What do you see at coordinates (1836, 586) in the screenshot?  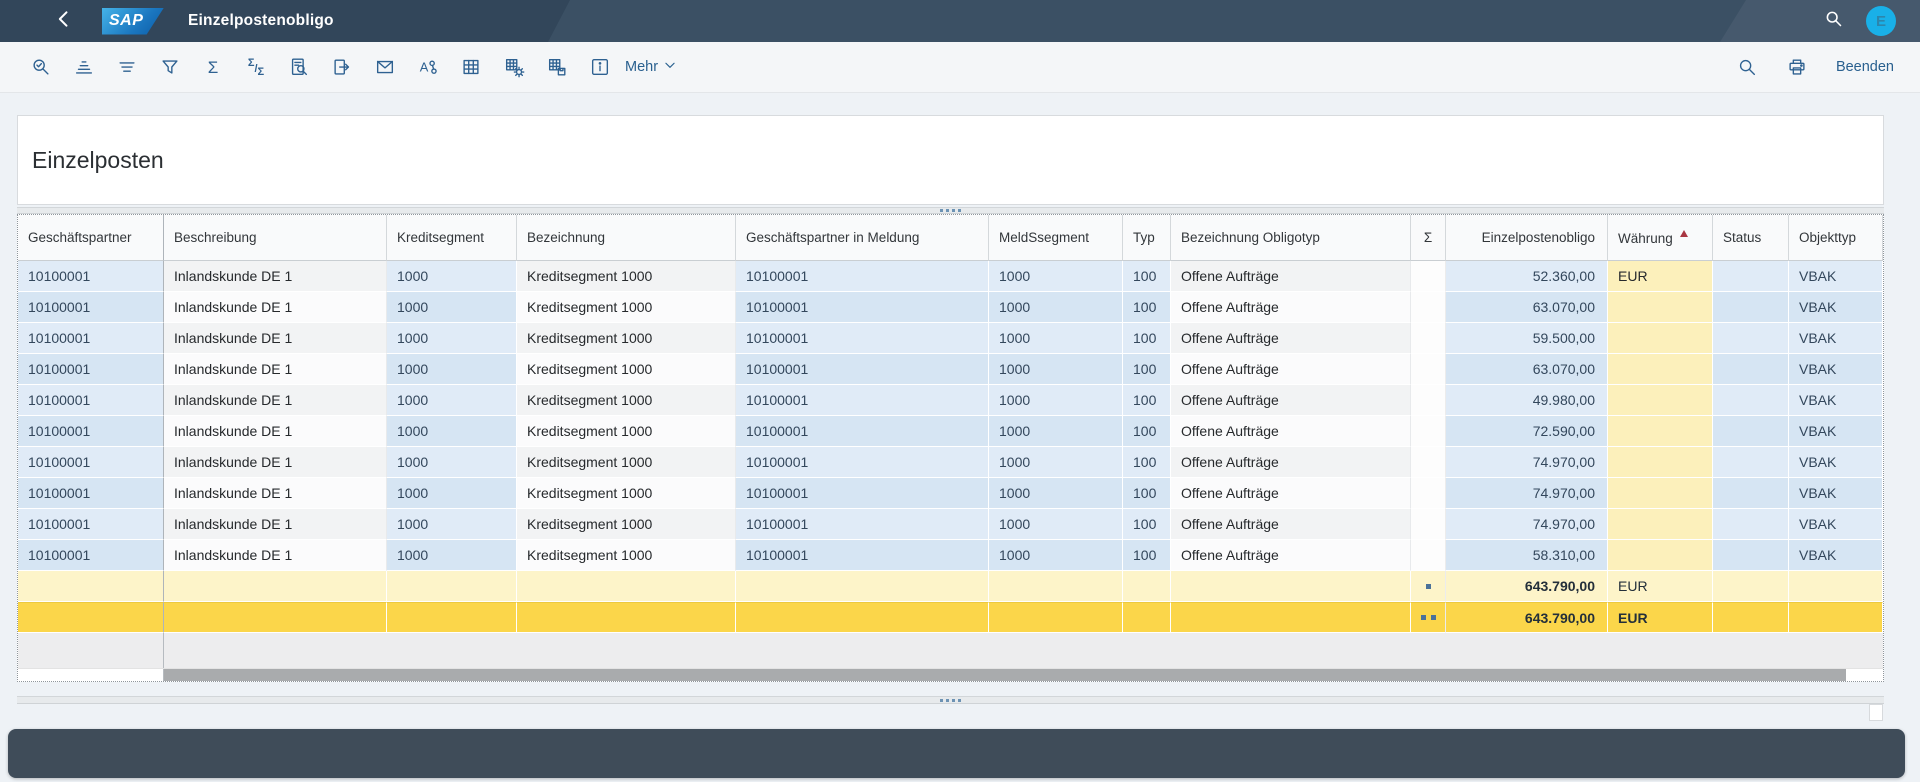 I see `cell-objekttyp` at bounding box center [1836, 586].